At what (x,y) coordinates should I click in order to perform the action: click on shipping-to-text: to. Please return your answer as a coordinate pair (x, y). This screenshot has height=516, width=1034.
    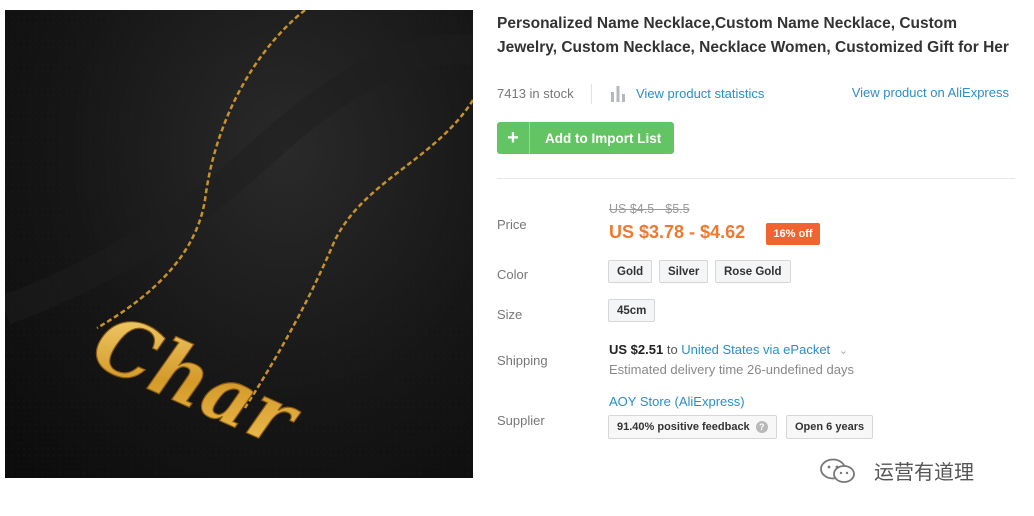
    Looking at the image, I should click on (672, 349).